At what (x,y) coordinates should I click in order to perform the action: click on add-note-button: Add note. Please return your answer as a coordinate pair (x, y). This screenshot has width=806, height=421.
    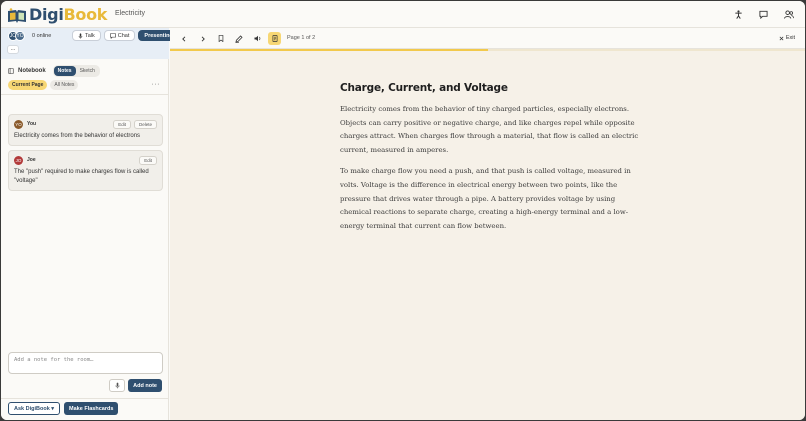
    Looking at the image, I should click on (145, 385).